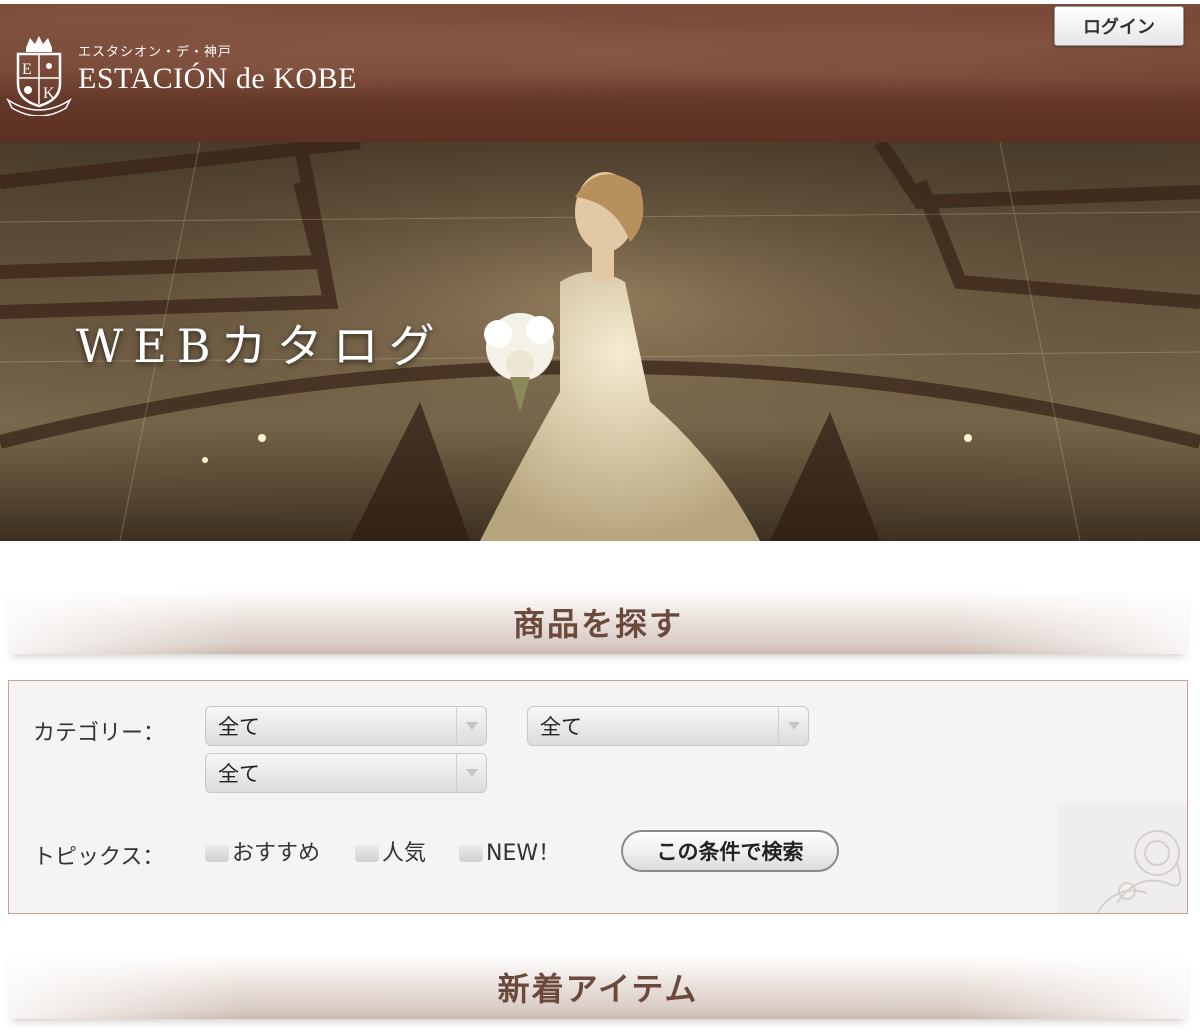  What do you see at coordinates (1119, 26) in the screenshot?
I see `login-button: ログイン` at bounding box center [1119, 26].